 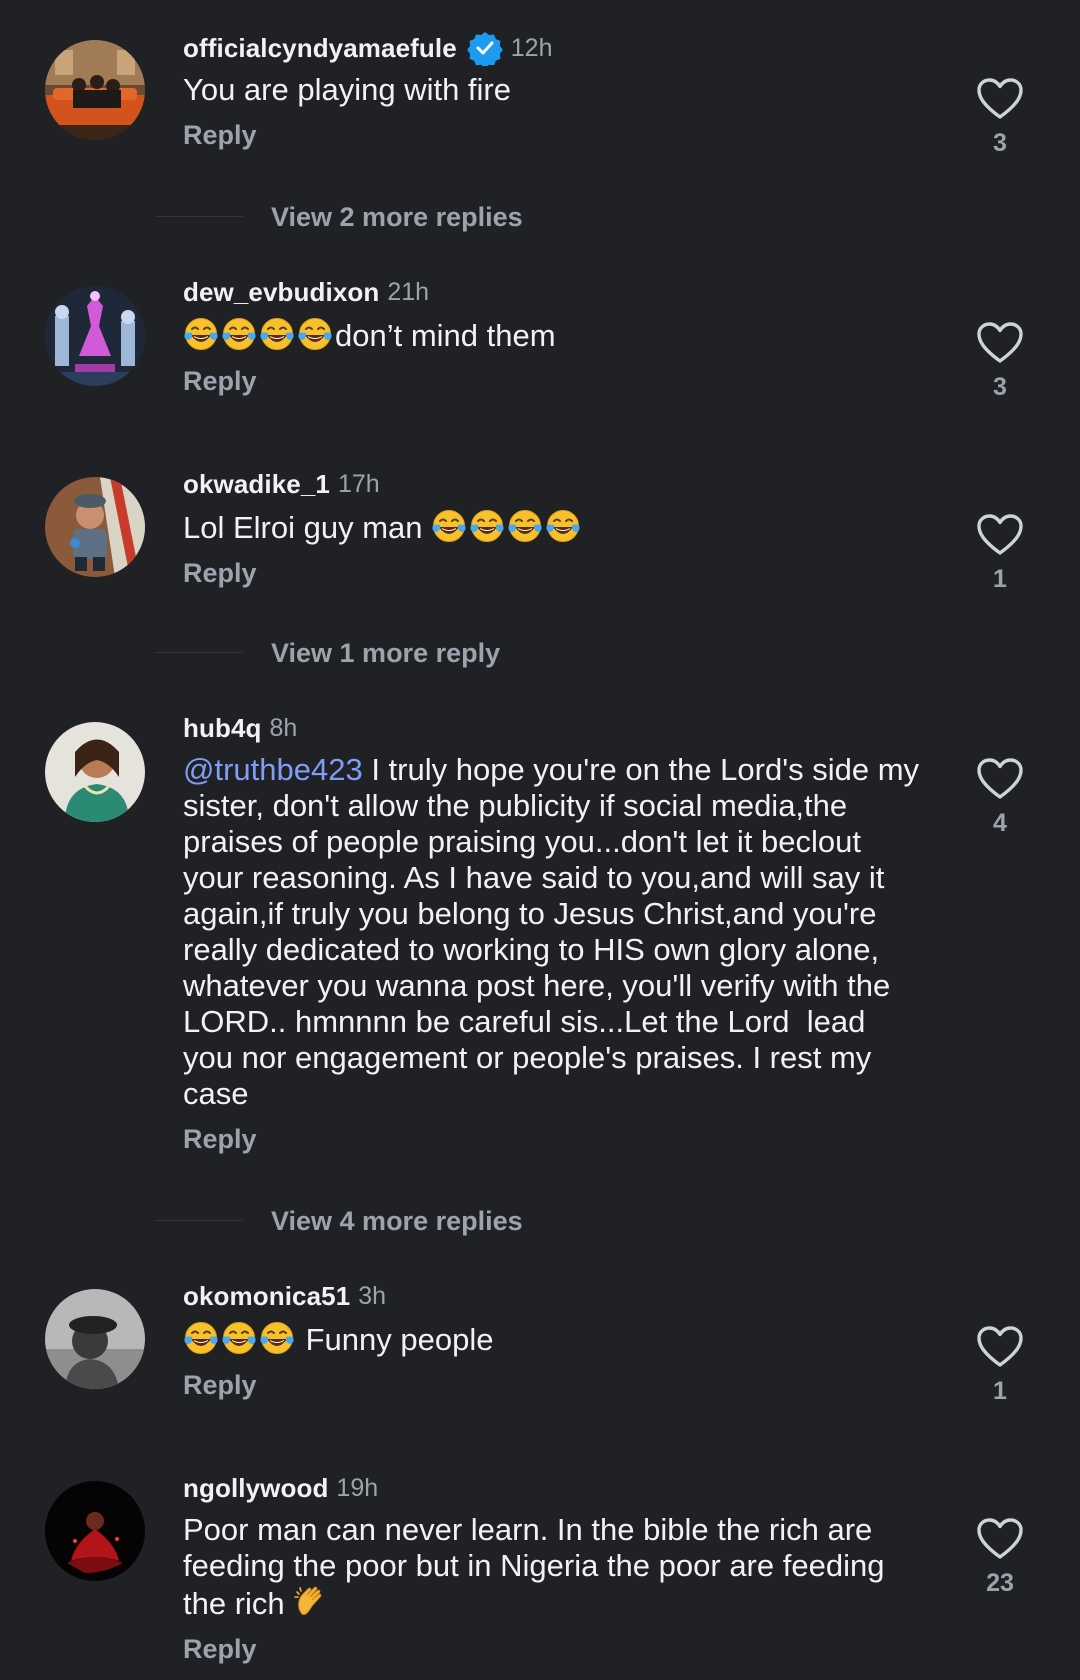 What do you see at coordinates (357, 1487) in the screenshot?
I see `timestamp: 19h` at bounding box center [357, 1487].